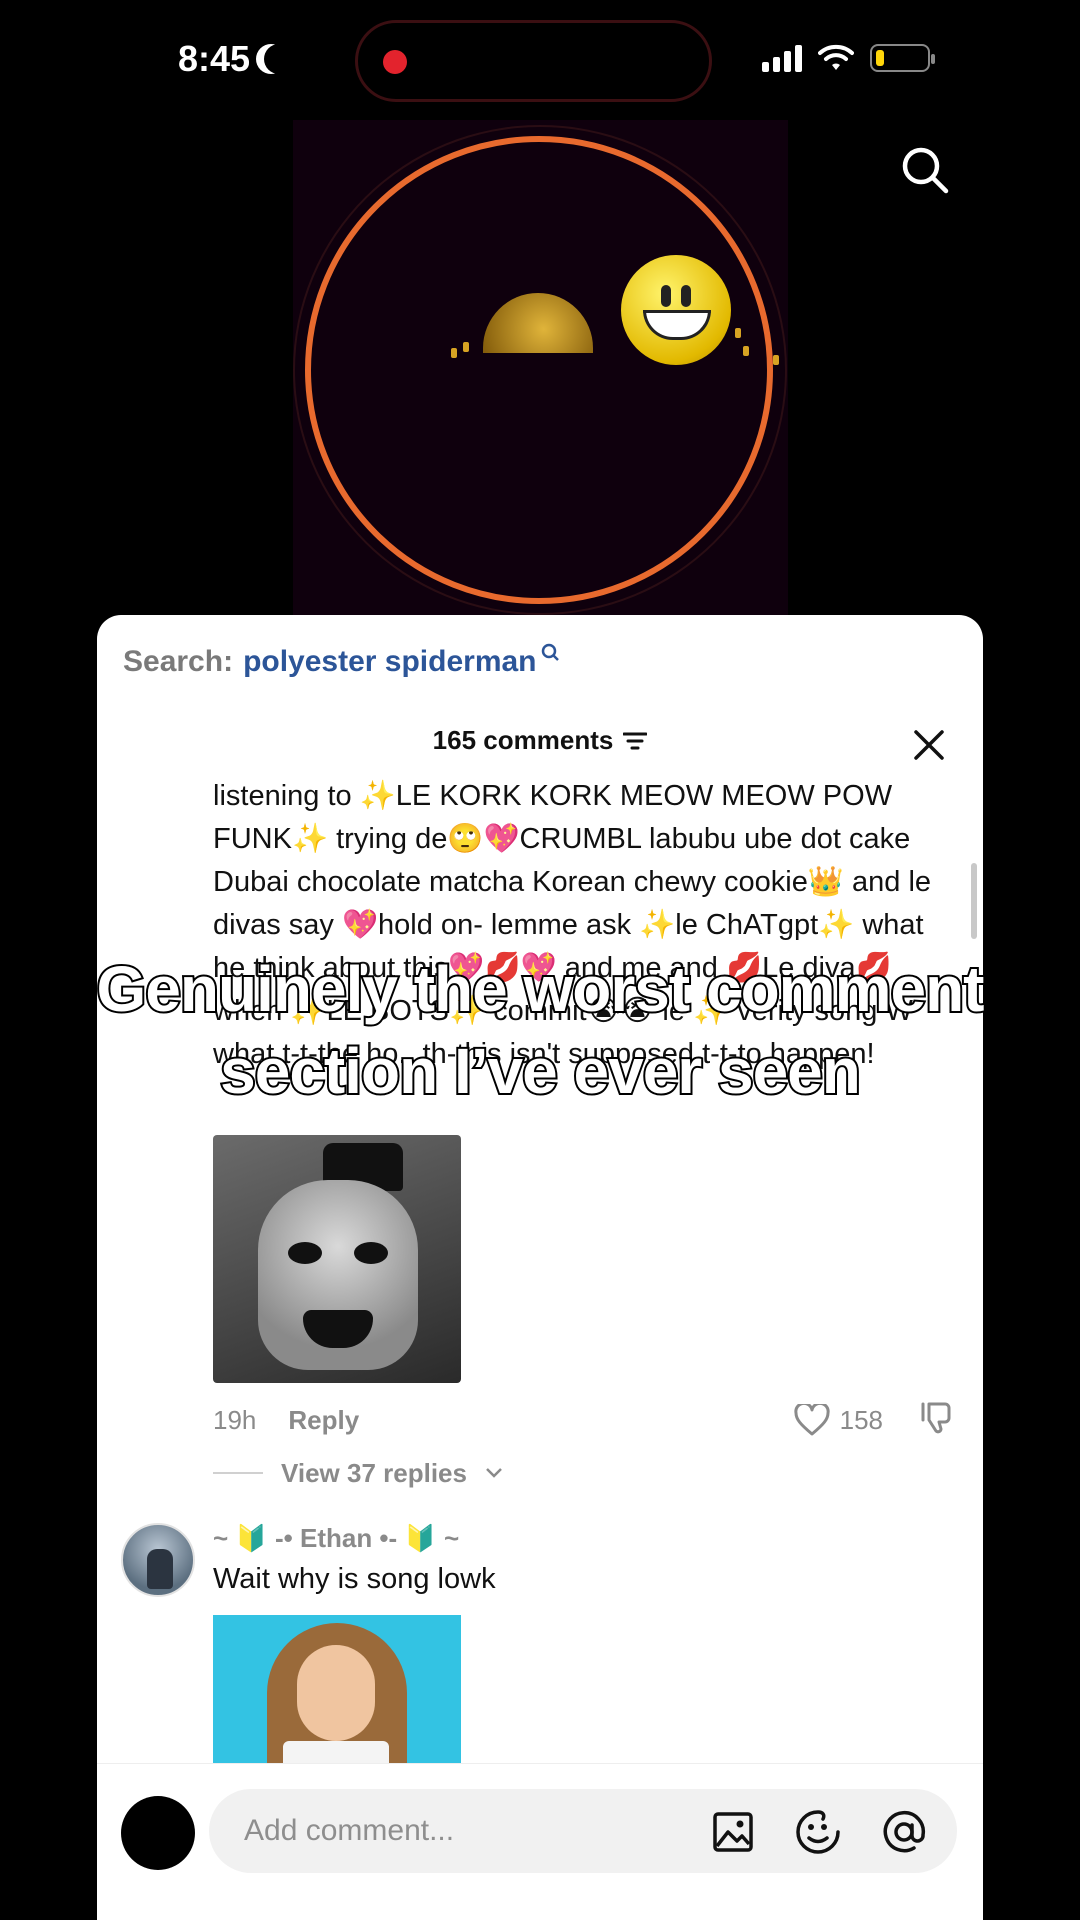  Describe the element at coordinates (158, 1560) in the screenshot. I see `avatar` at that location.